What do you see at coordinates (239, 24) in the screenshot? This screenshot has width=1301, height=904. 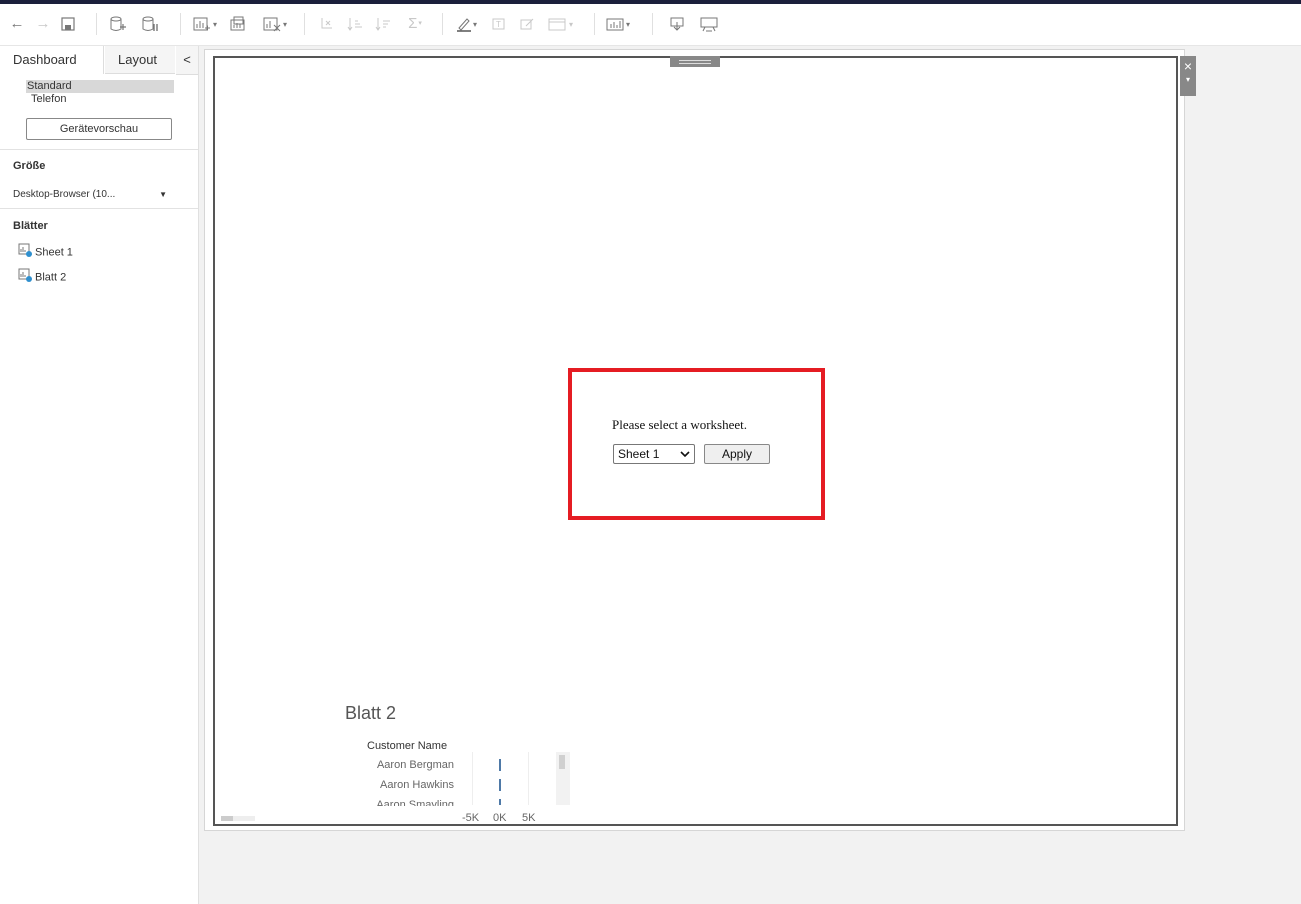 I see `duplicate-sheet-icon` at bounding box center [239, 24].